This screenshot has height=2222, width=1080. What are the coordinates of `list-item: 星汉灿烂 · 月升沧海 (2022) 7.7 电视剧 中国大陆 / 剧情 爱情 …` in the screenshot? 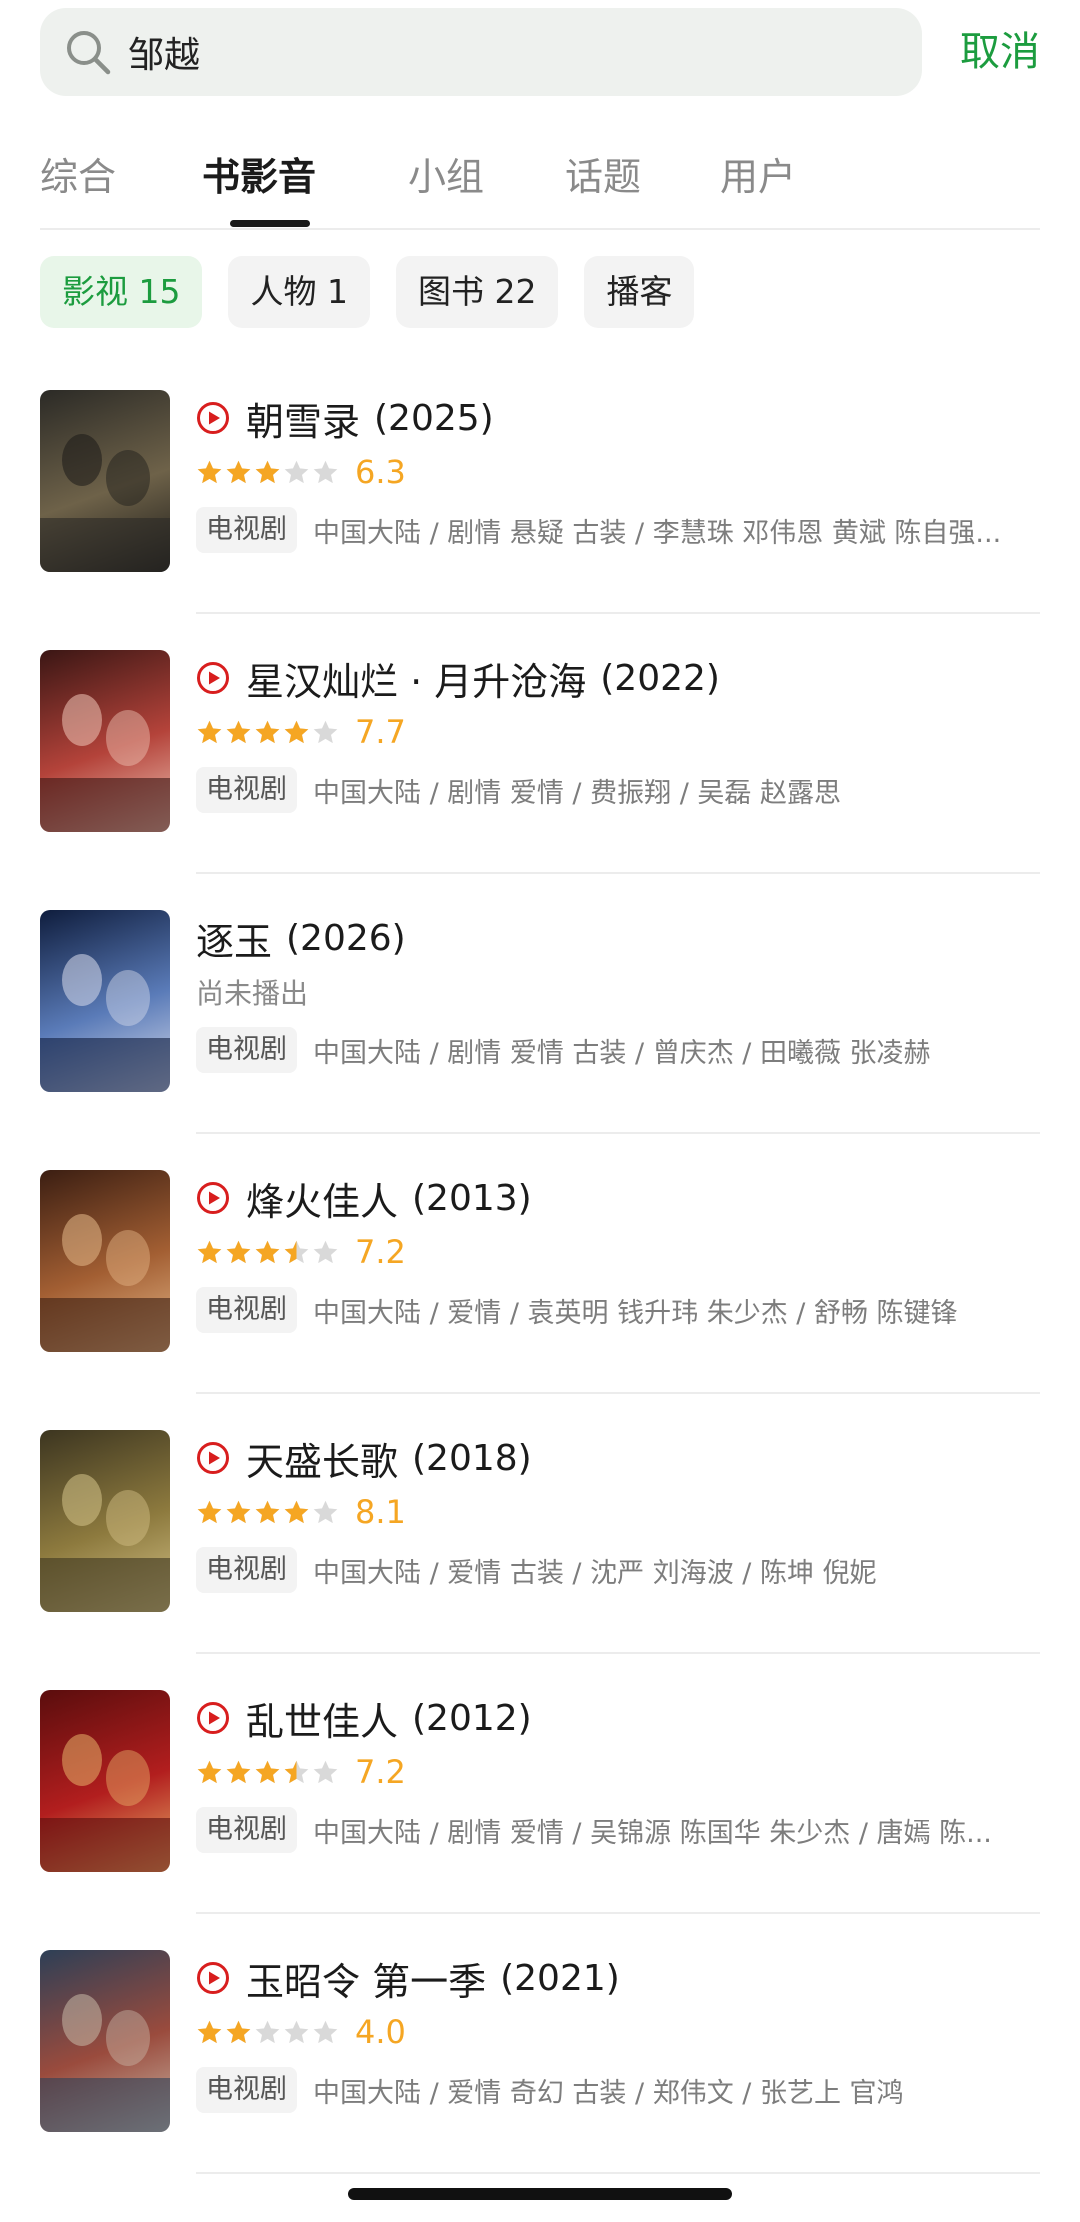 It's located at (540, 780).